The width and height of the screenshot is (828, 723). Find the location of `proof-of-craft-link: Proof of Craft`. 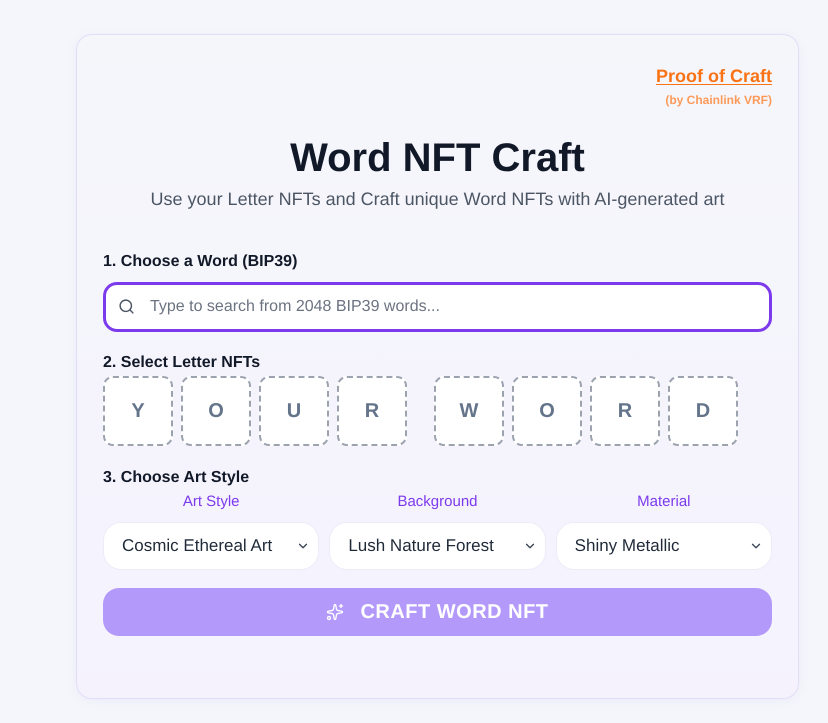

proof-of-craft-link: Proof of Craft is located at coordinates (714, 76).